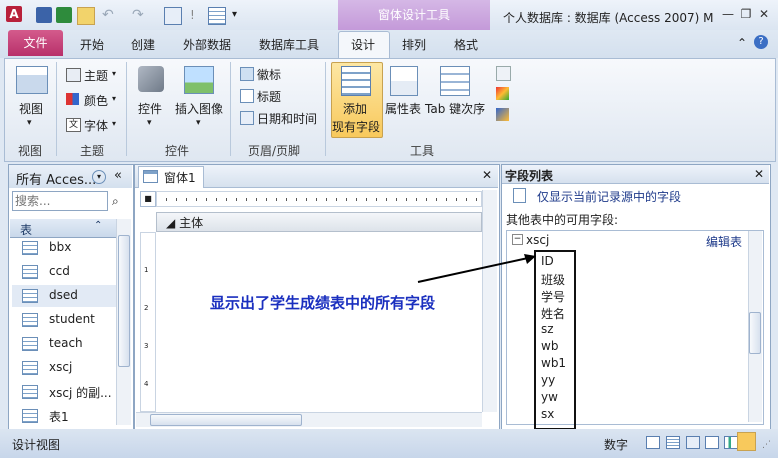 This screenshot has height=458, width=778. I want to click on help-hint-icon: !, so click(198, 15).